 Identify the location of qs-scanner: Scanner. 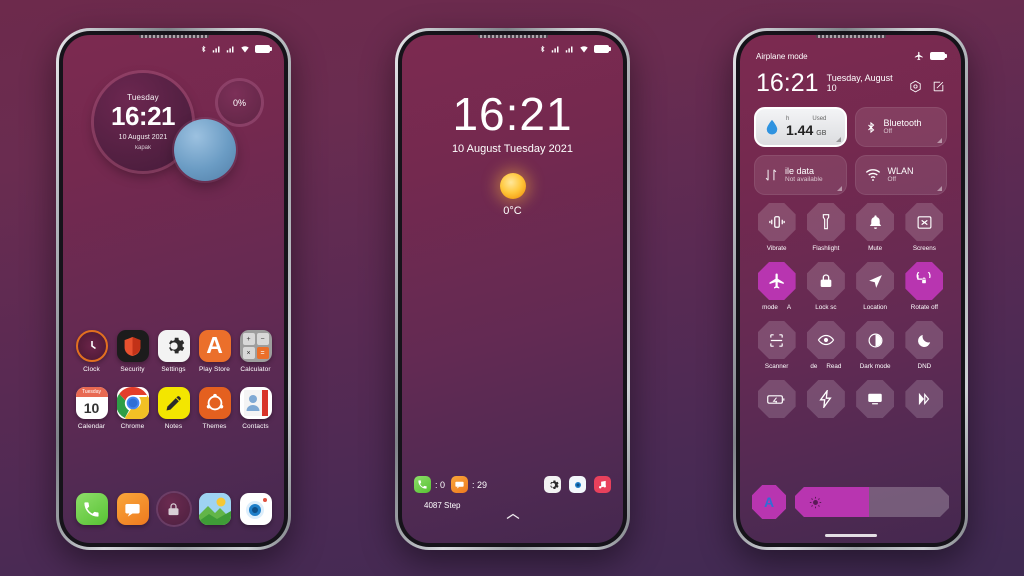
(776, 345).